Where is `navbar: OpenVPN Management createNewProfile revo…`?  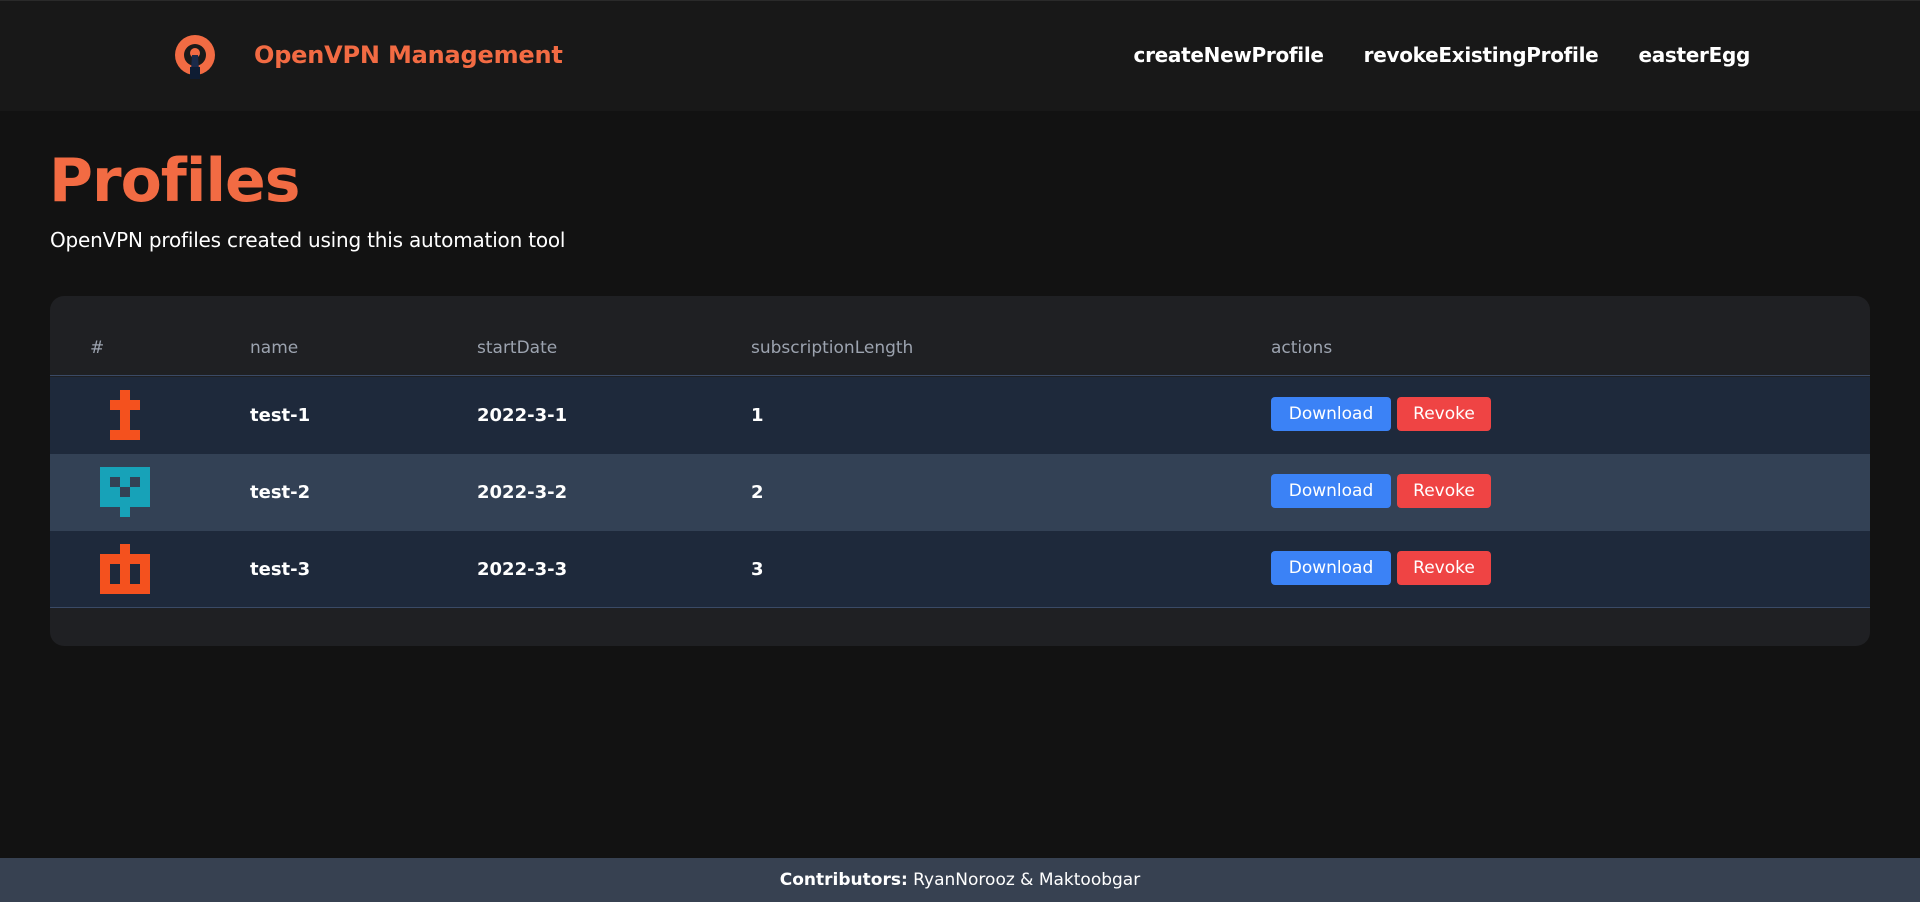
navbar: OpenVPN Management createNewProfile revo… is located at coordinates (960, 55).